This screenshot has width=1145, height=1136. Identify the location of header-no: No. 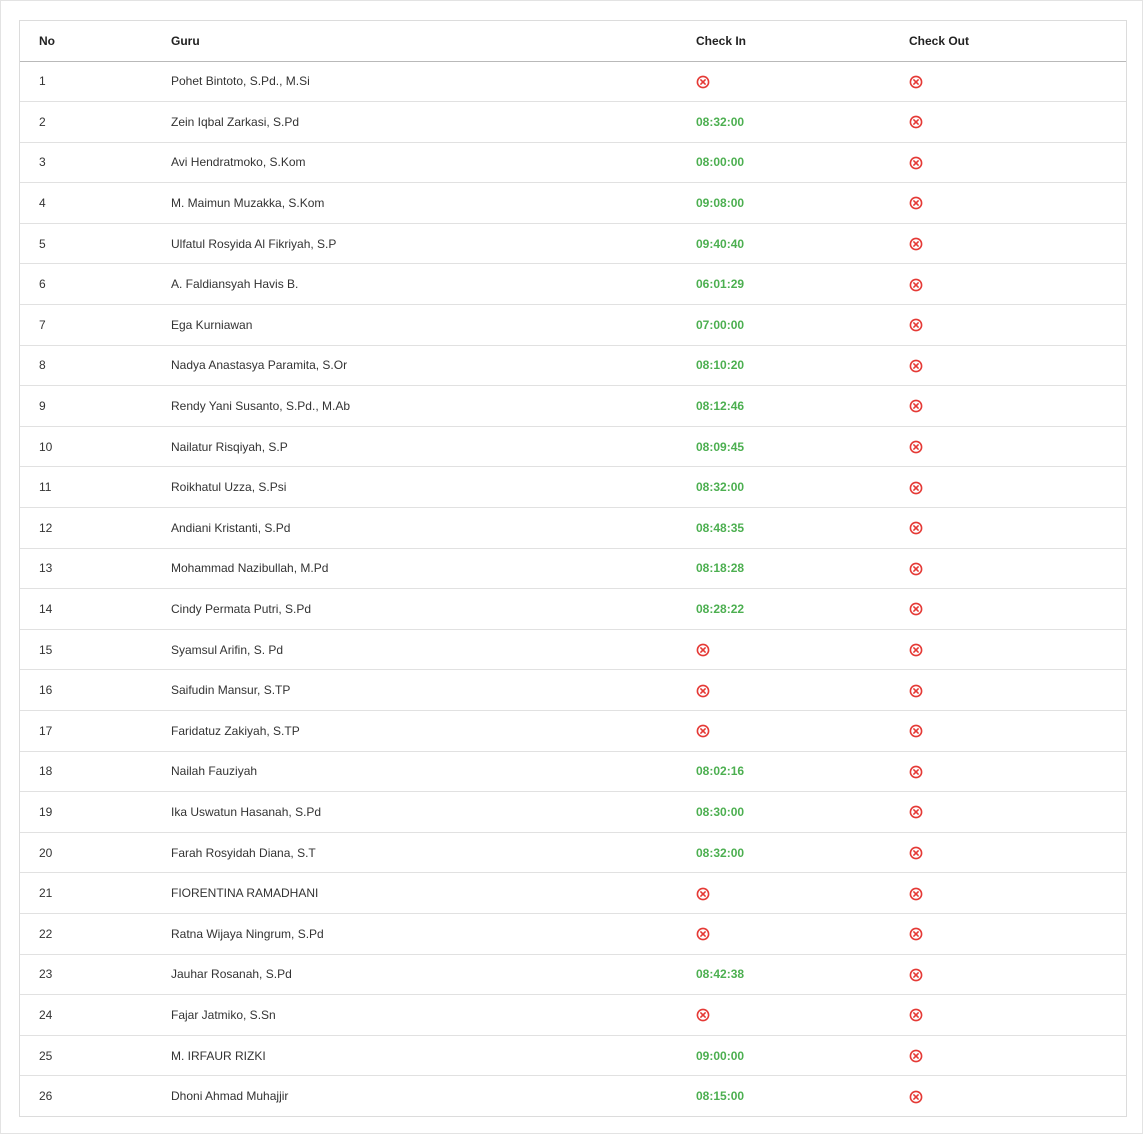
(86, 41).